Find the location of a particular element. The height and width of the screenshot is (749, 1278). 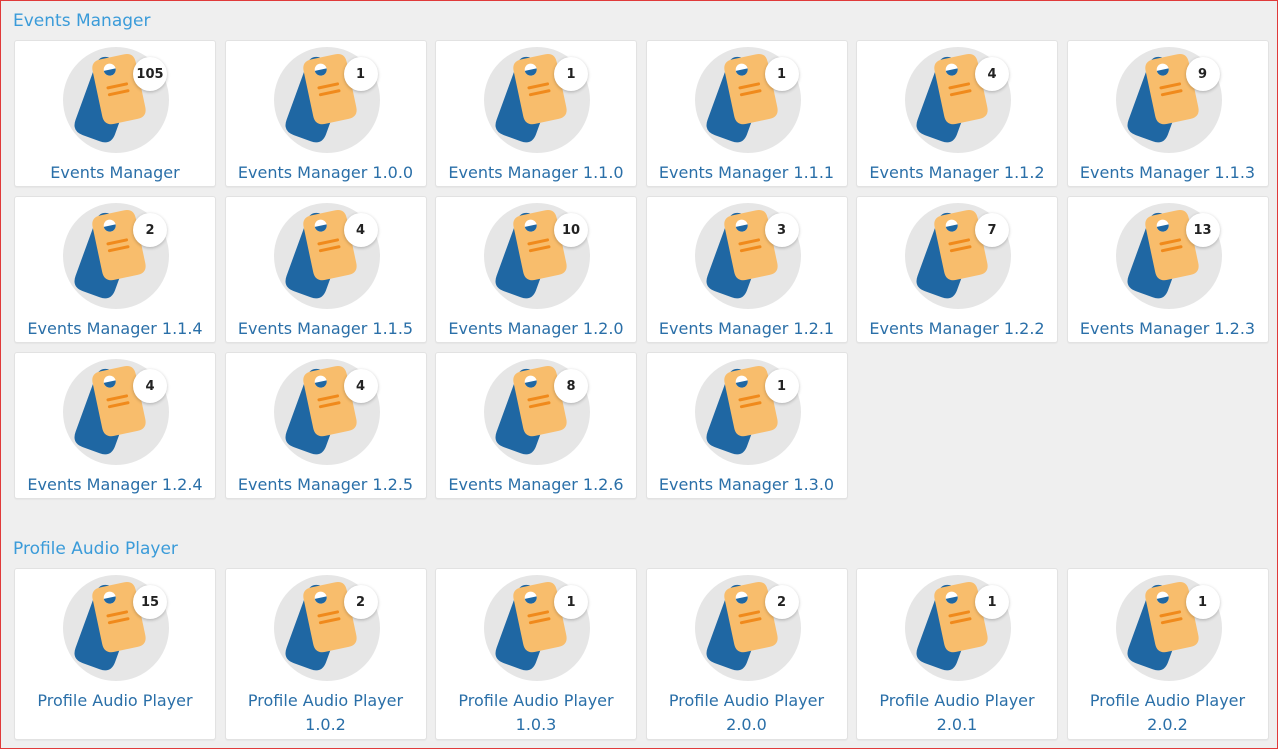

tile-label: Events Manager 1.1.1 is located at coordinates (746, 172).